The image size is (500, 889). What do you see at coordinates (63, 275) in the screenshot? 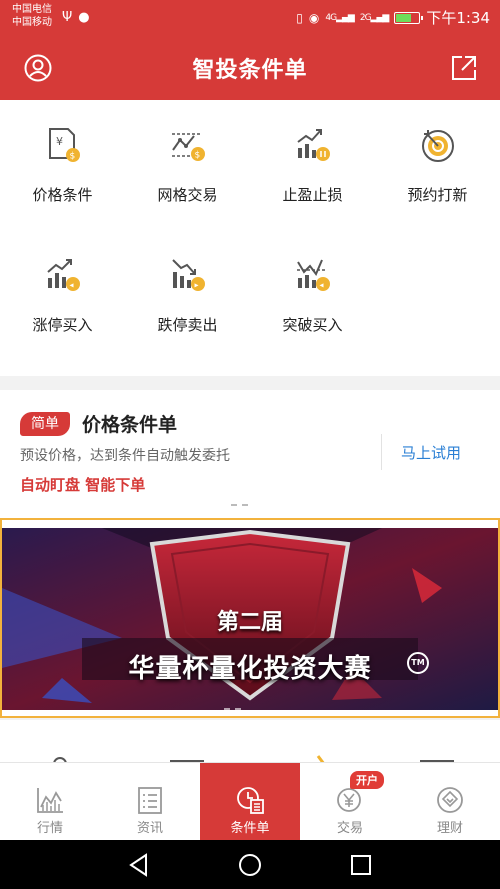
I see `limit-up-buy-icon: ◂` at bounding box center [63, 275].